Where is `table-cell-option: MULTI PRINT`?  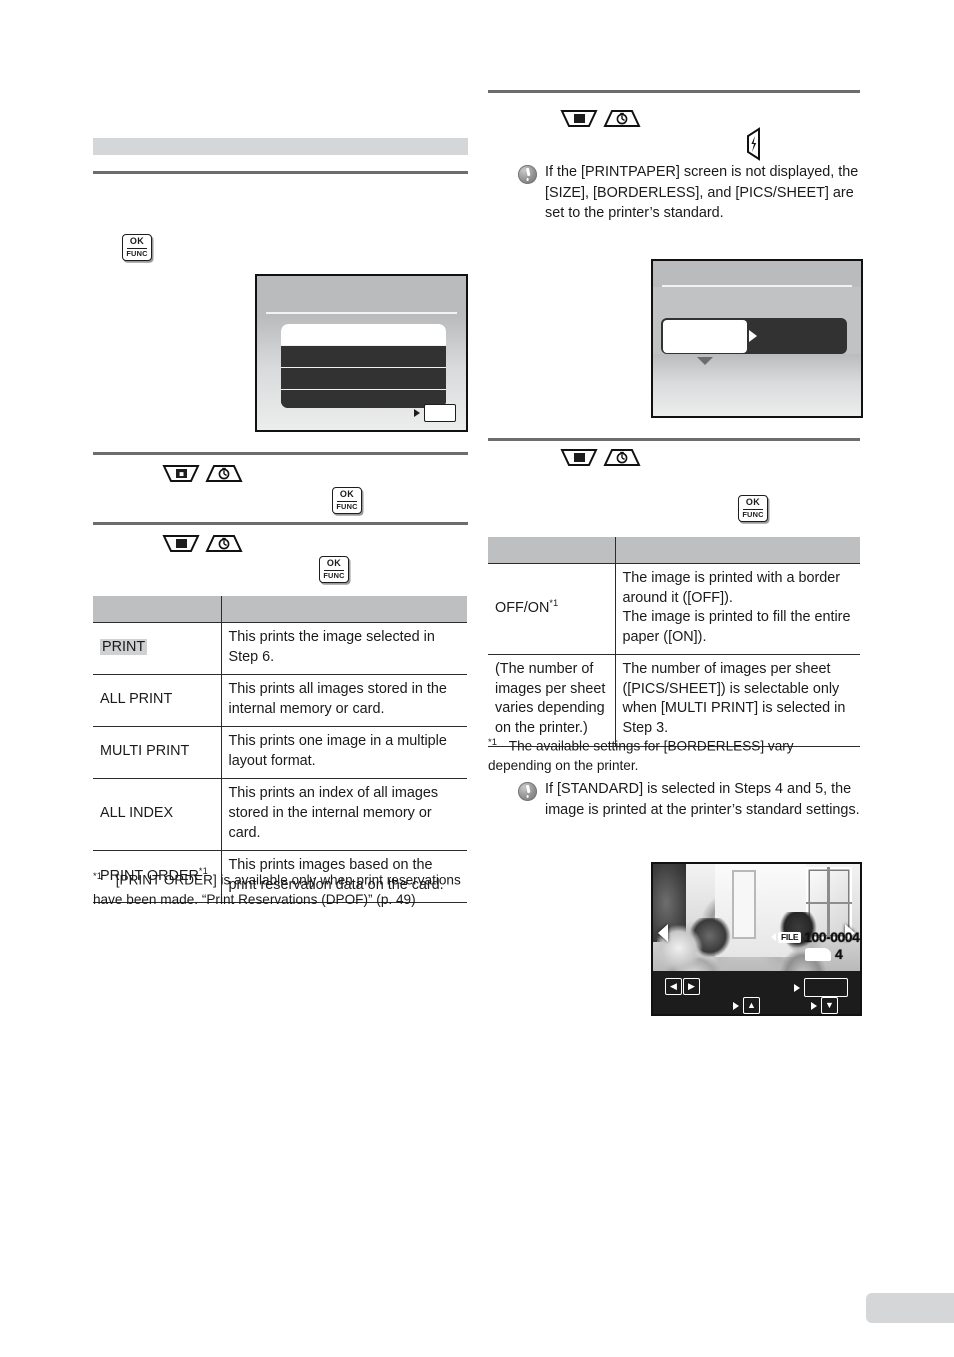 table-cell-option: MULTI PRINT is located at coordinates (157, 752).